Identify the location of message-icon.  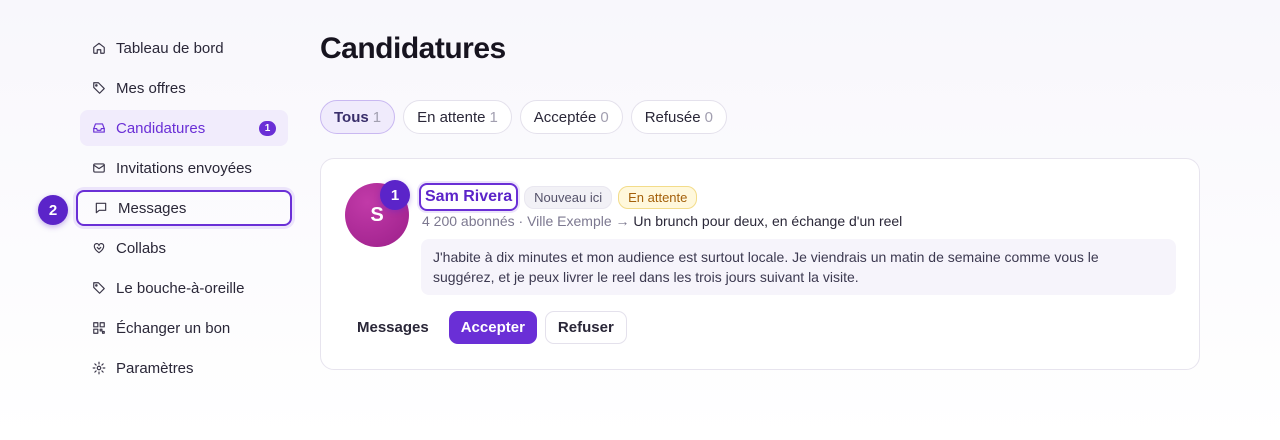
(101, 208).